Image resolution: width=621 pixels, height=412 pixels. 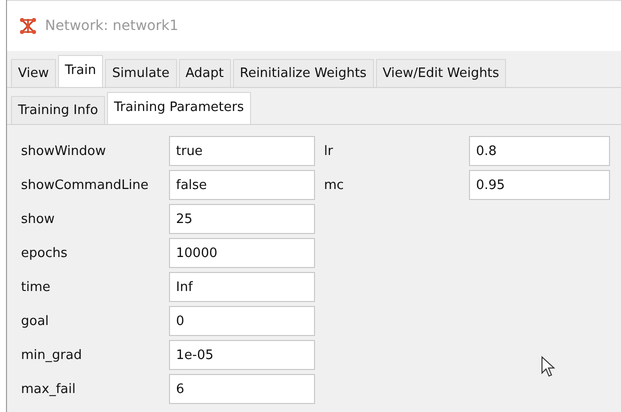 I want to click on tab: Adapt, so click(x=204, y=73).